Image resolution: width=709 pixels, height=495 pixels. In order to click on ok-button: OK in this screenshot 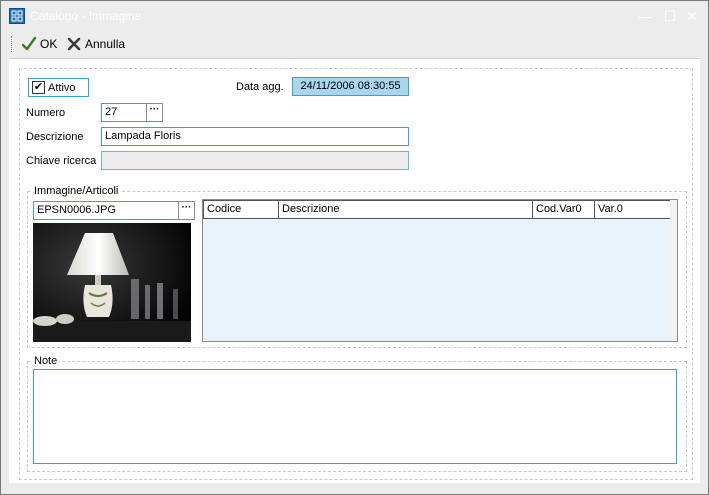, I will do `click(39, 44)`.